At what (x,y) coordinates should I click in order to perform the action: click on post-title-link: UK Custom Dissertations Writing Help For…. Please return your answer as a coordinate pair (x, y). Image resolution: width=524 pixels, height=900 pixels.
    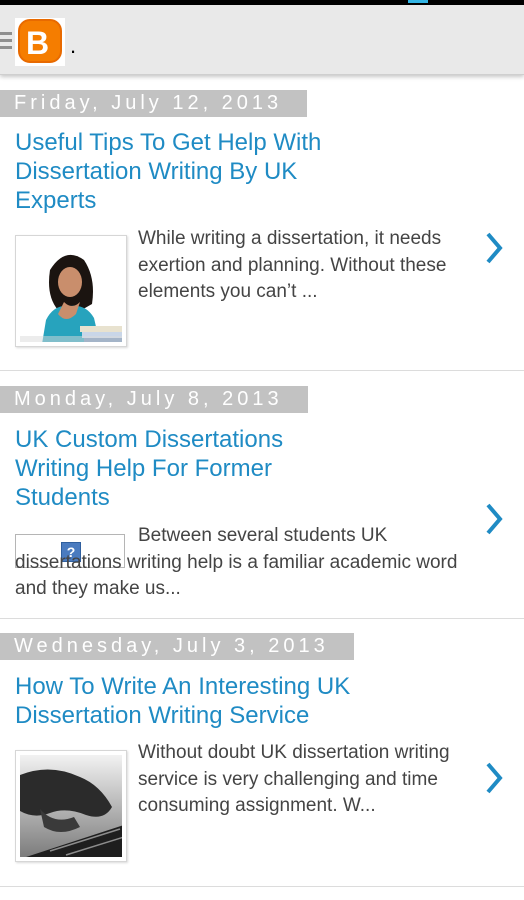
    Looking at the image, I should click on (180, 468).